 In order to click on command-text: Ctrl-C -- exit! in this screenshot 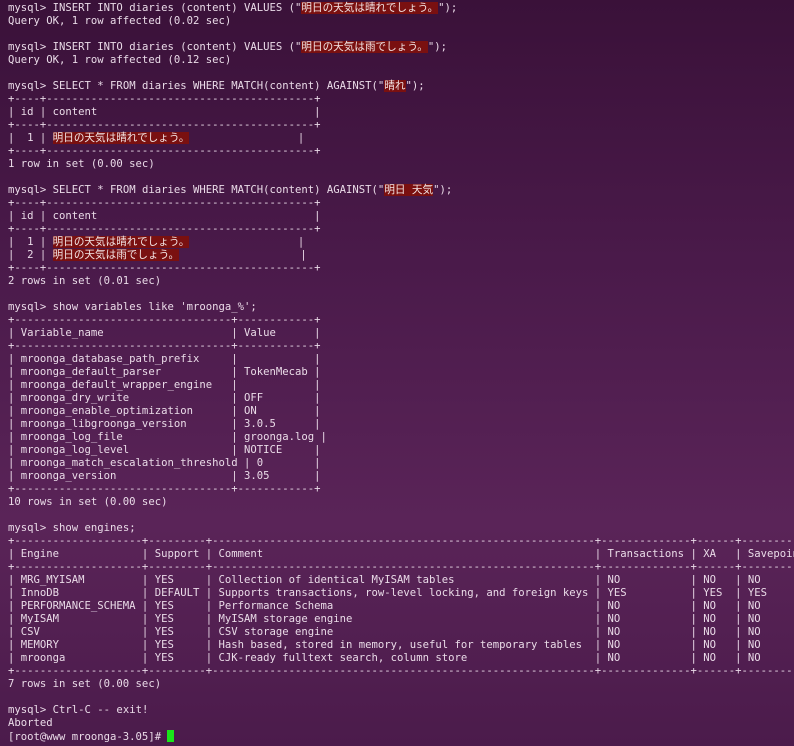, I will do `click(100, 710)`.